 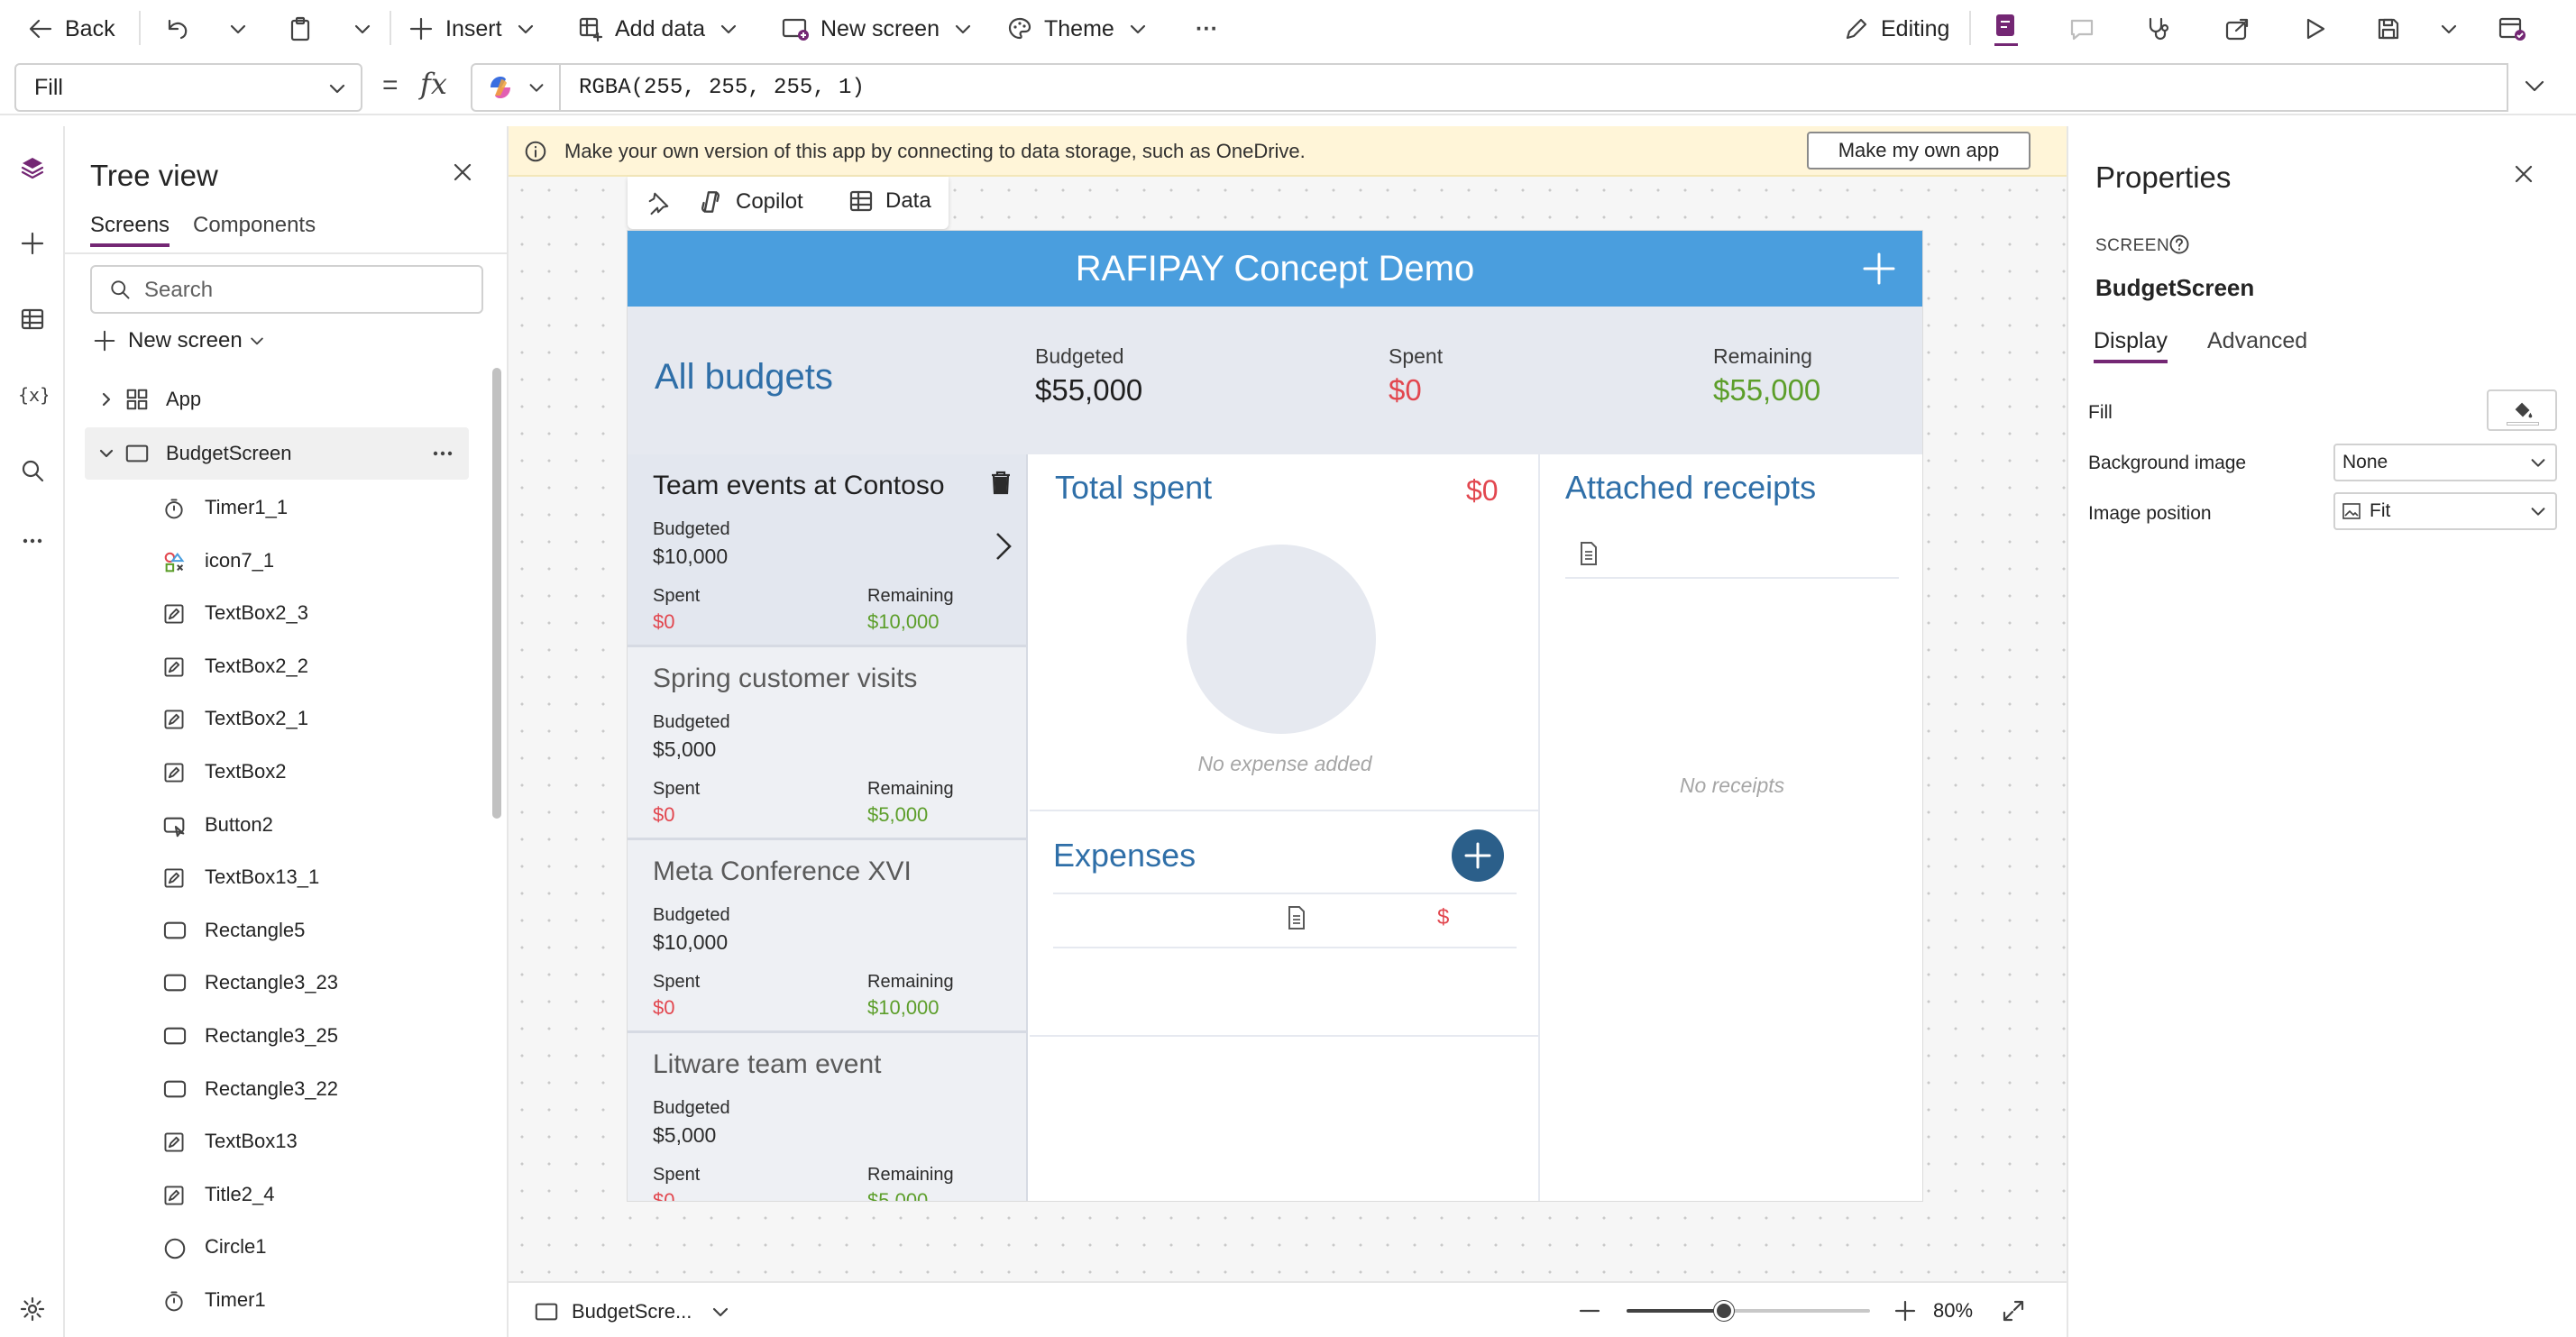 I want to click on tab-components: Components, so click(x=254, y=225).